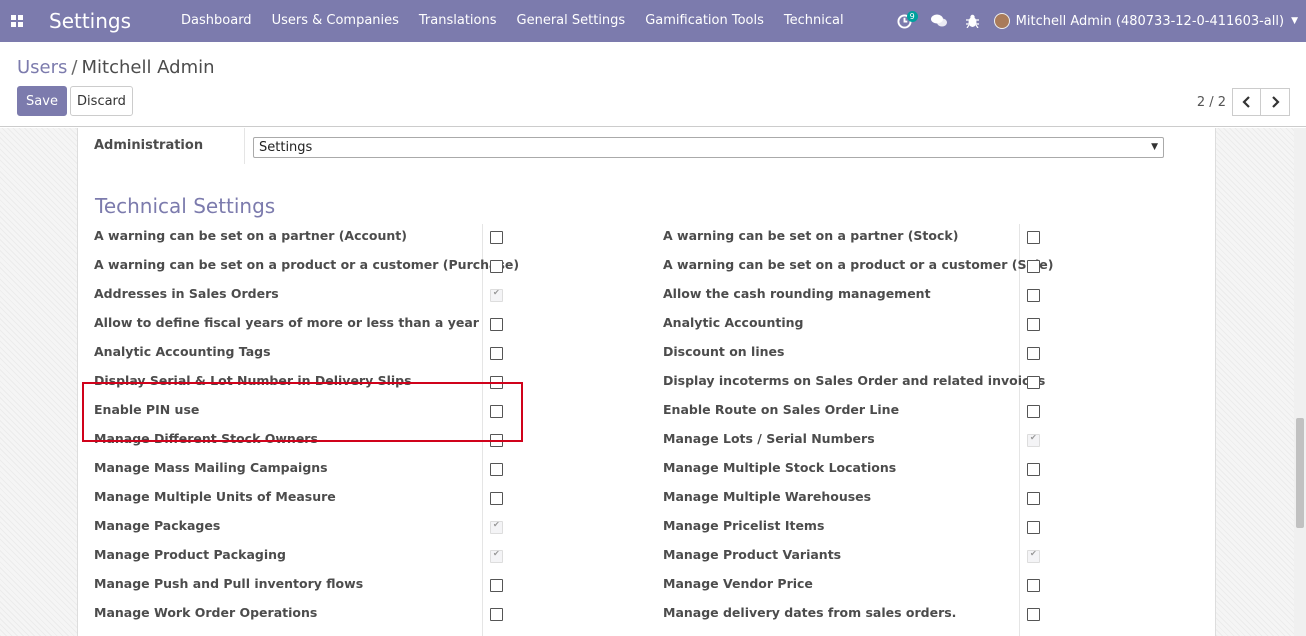 This screenshot has width=1306, height=636. What do you see at coordinates (781, 409) in the screenshot?
I see `setting-label: Enable Route on Sales Order Line` at bounding box center [781, 409].